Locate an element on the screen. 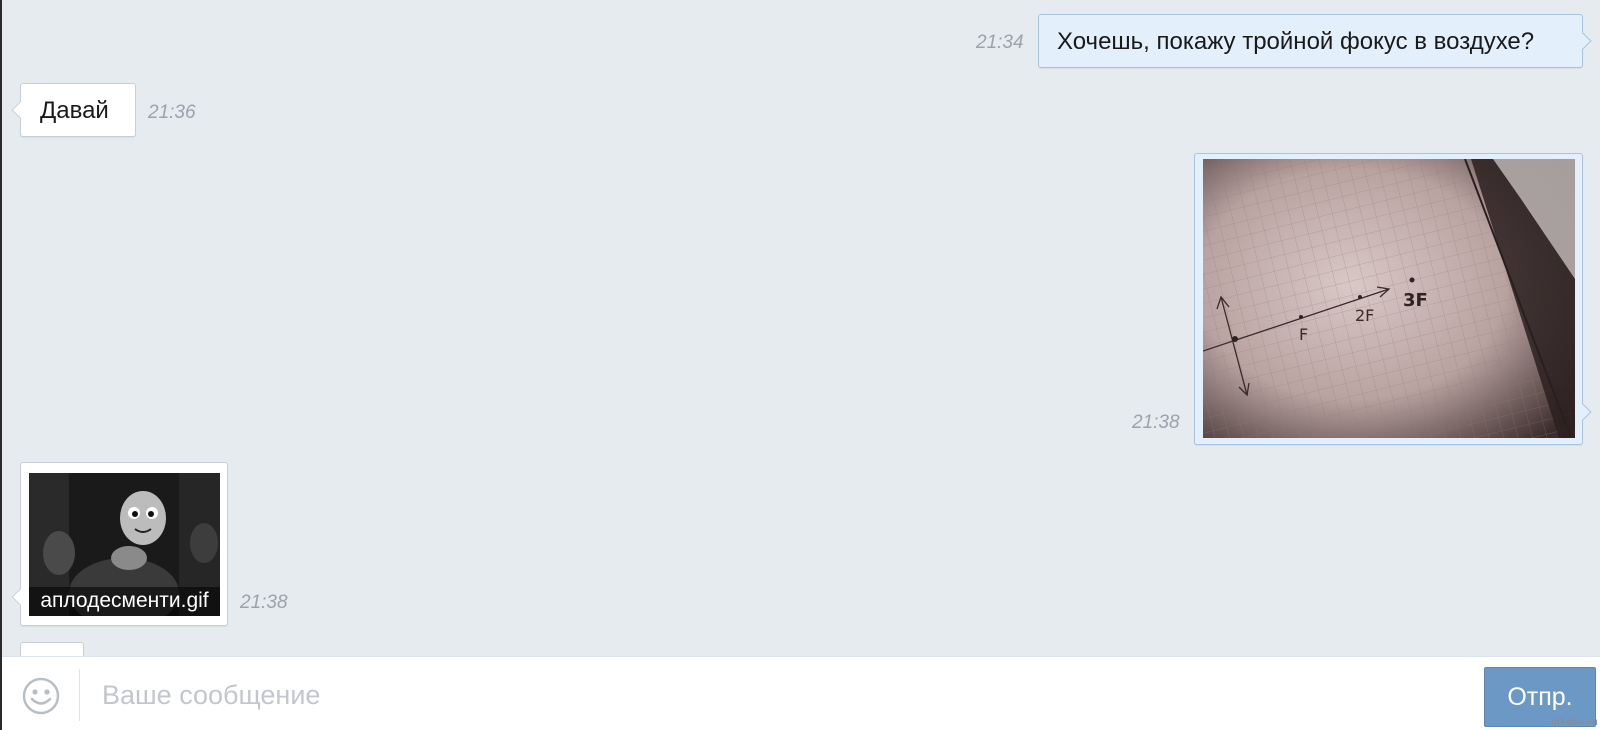  message-timestamp: 21:36 is located at coordinates (172, 112).